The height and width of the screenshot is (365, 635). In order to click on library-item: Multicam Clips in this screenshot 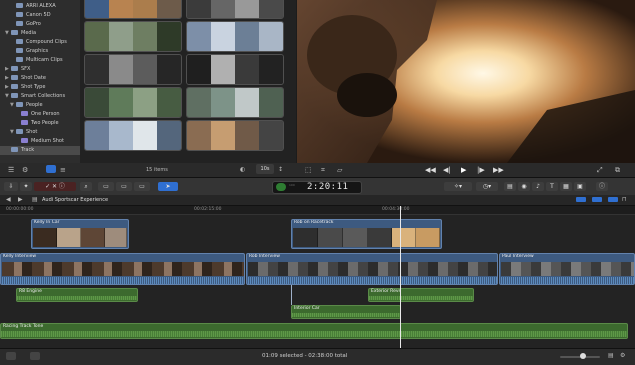, I will do `click(31, 60)`.